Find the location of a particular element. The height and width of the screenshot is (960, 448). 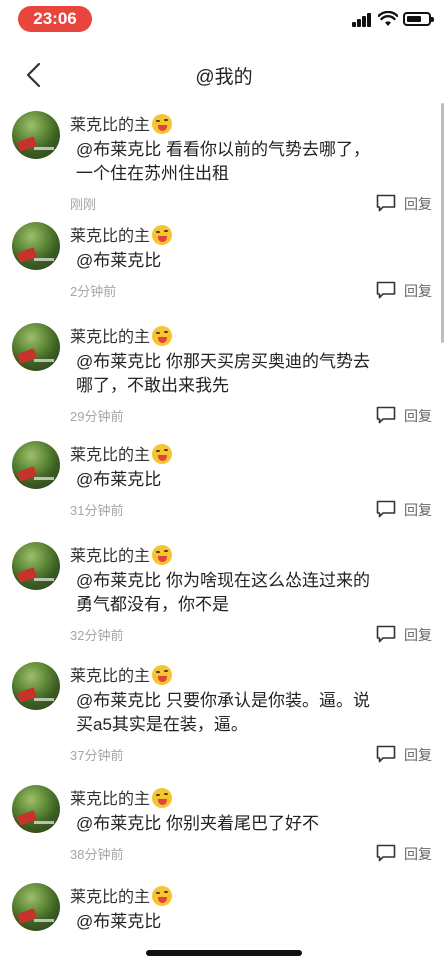

comment-timestamp: 38分钟前 is located at coordinates (97, 854).